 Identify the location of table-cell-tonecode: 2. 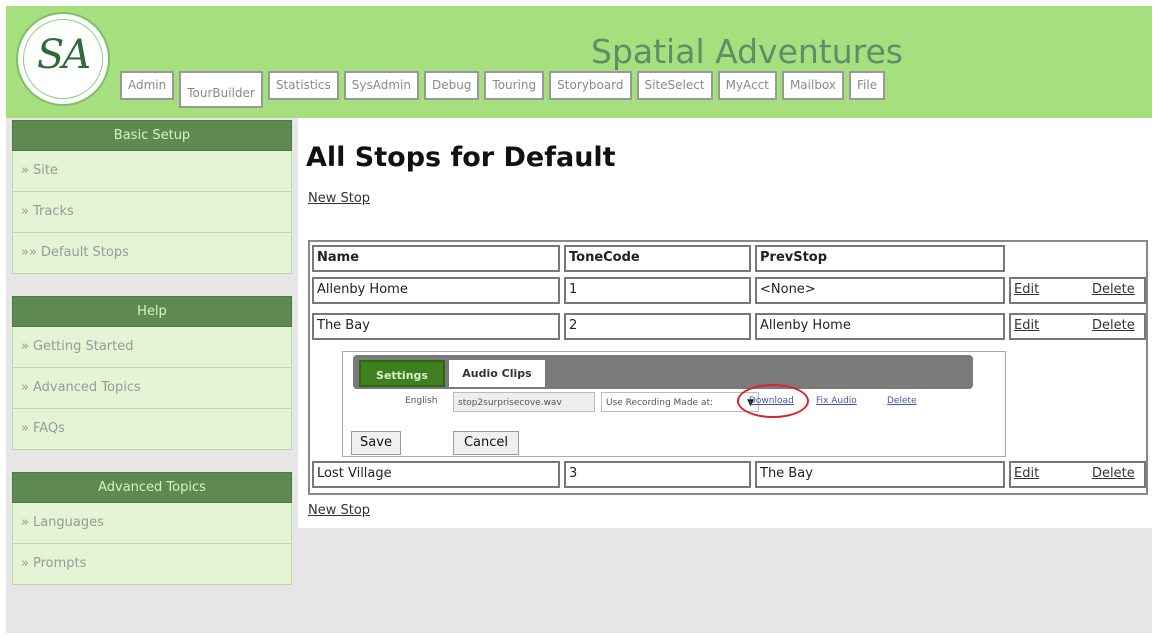
(657, 326).